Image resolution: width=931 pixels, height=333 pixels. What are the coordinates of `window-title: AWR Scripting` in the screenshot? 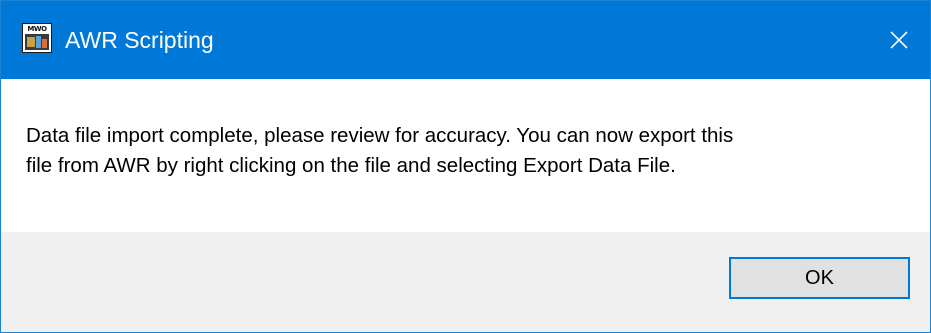 It's located at (139, 40).